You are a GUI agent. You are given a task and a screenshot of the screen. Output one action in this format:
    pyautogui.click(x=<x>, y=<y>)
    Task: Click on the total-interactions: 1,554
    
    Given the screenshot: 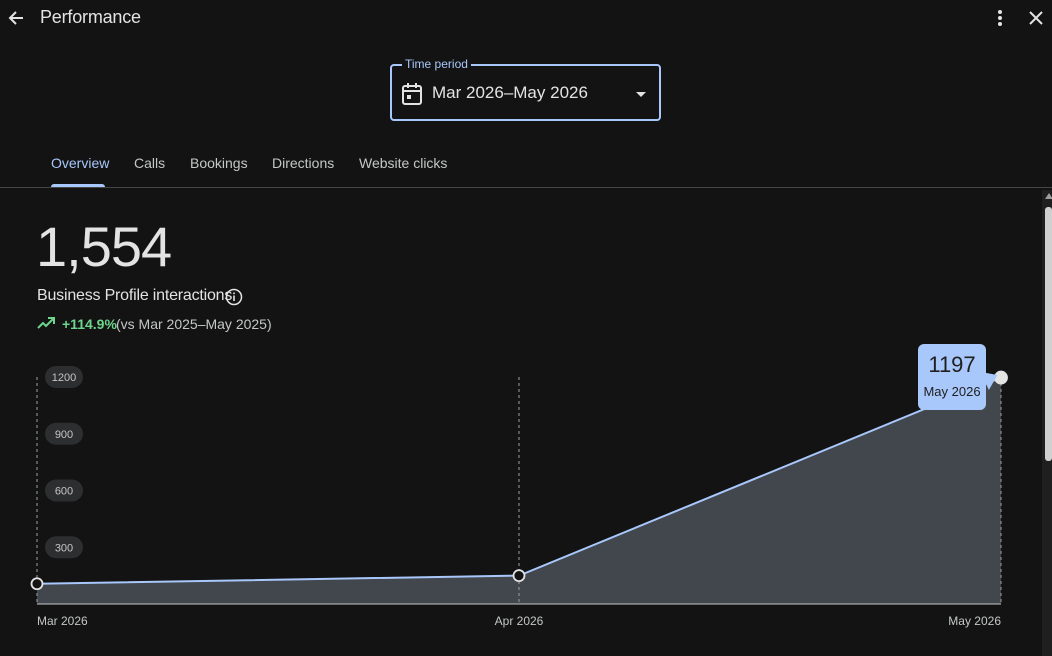 What is the action you would take?
    pyautogui.click(x=104, y=246)
    